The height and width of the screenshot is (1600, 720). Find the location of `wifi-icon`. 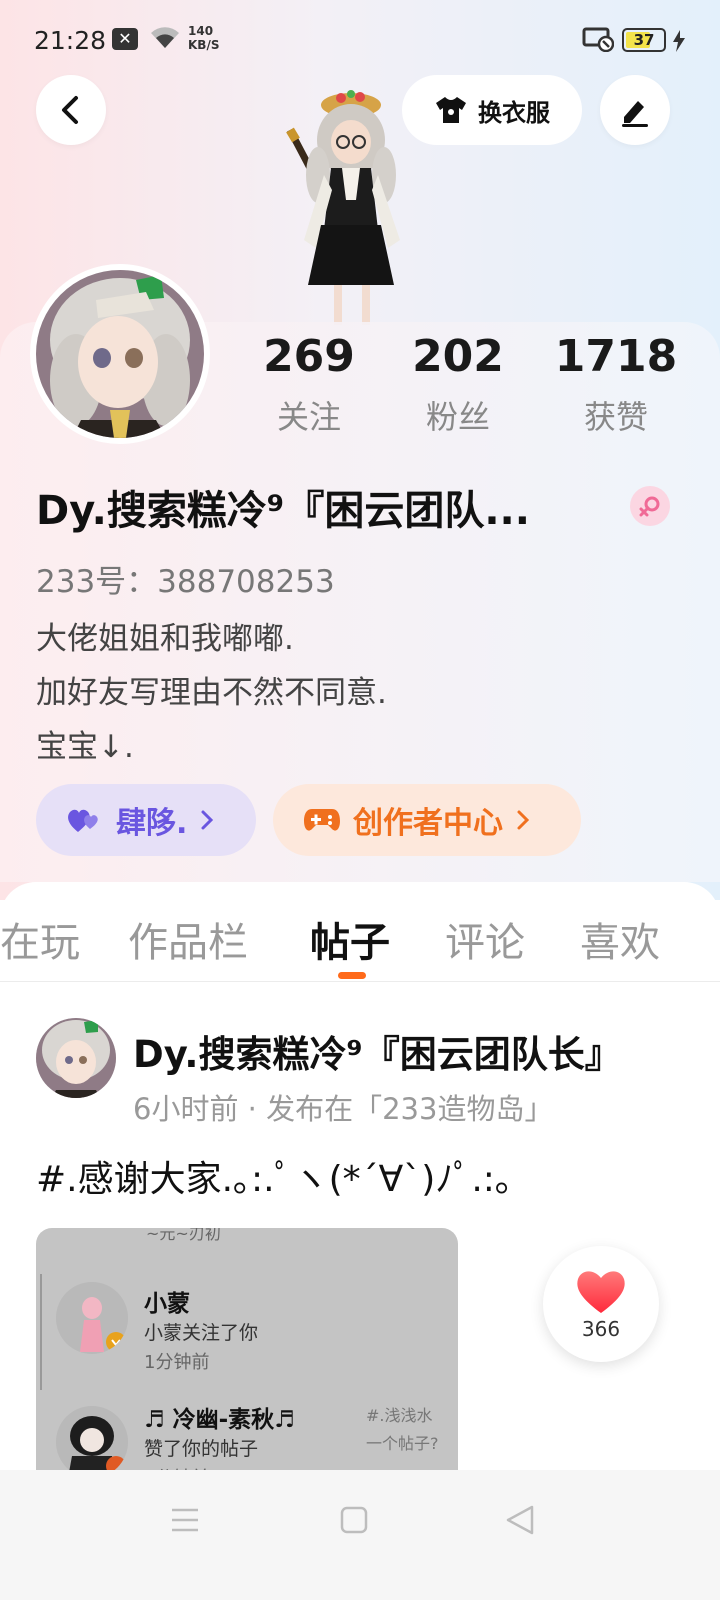

wifi-icon is located at coordinates (165, 37).